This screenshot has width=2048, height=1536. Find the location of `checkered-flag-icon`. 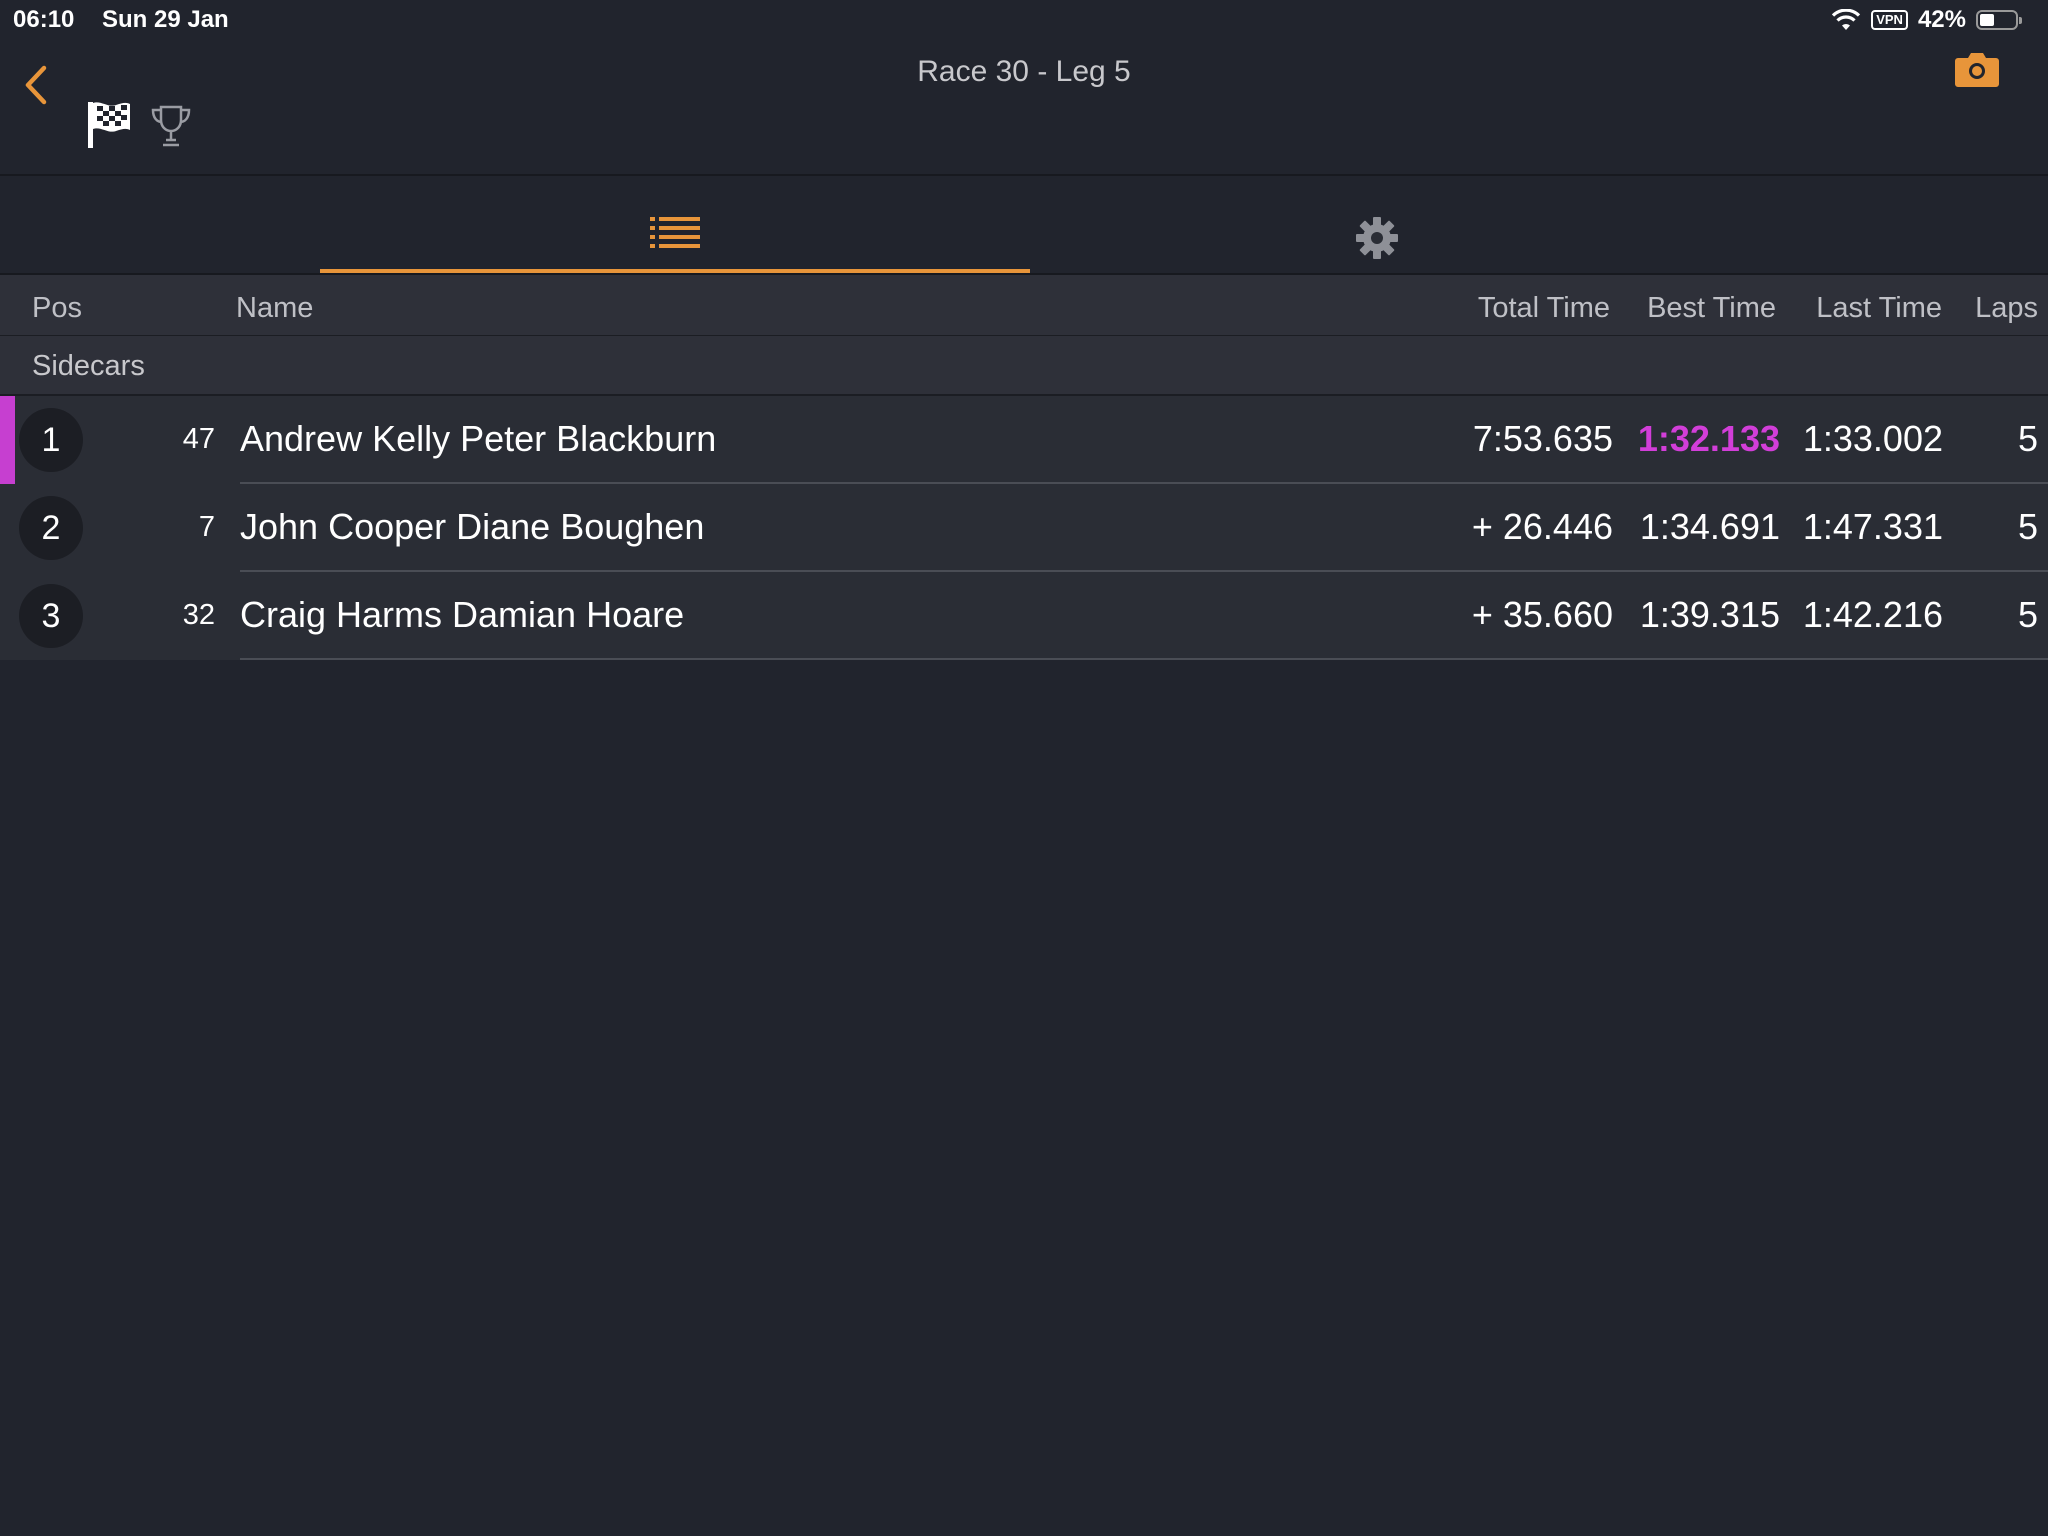

checkered-flag-icon is located at coordinates (109, 125).